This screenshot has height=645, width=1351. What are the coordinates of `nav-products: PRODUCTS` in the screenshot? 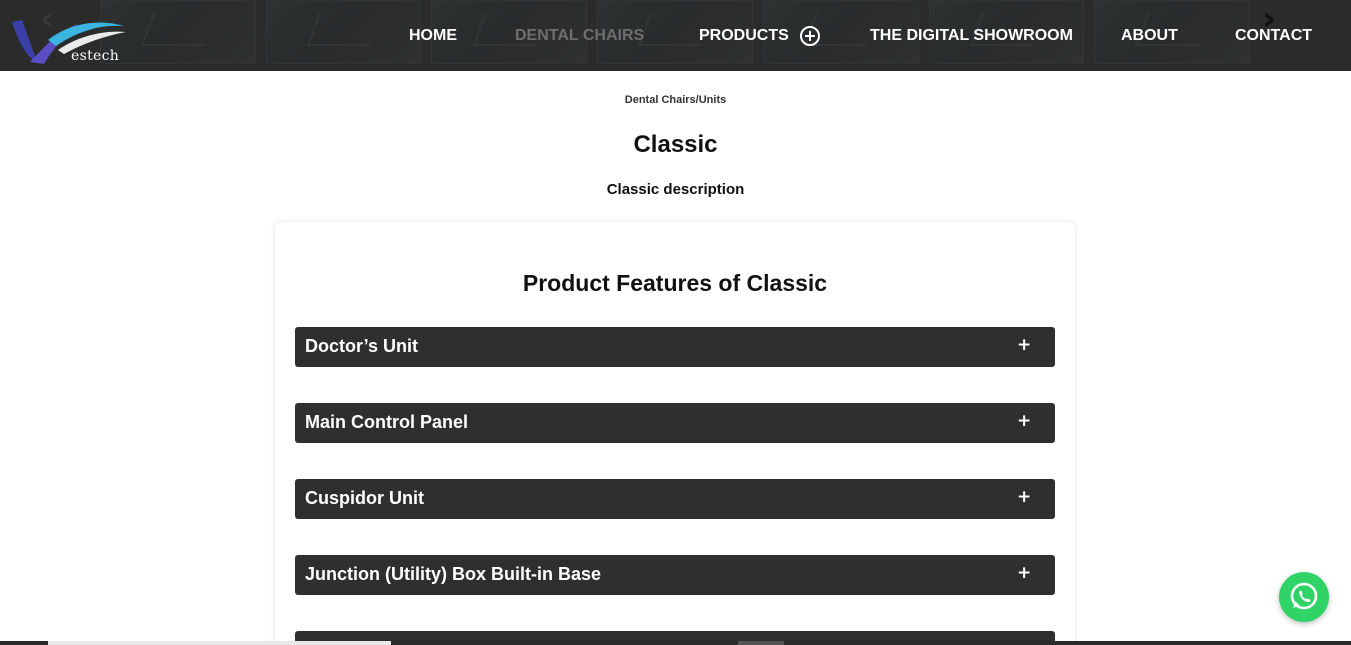 It's located at (744, 36).